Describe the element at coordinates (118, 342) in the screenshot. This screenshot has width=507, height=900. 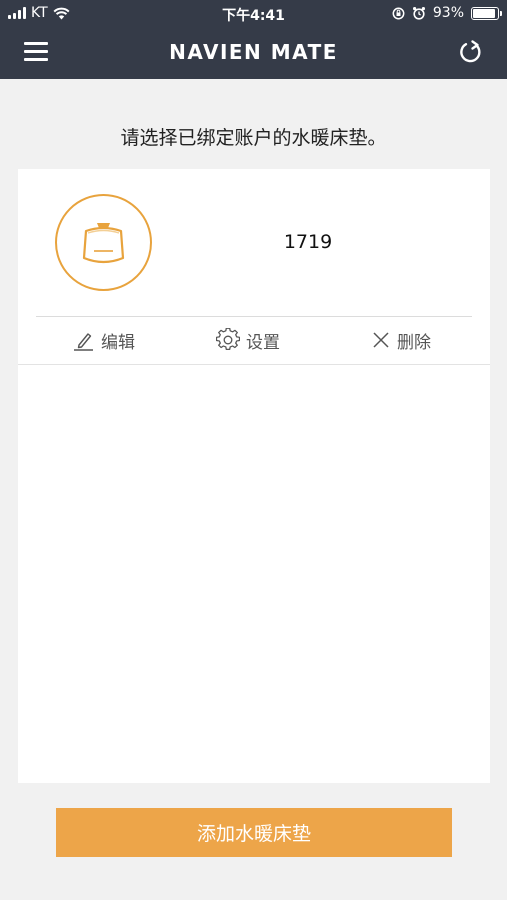
I see `edit-label: 编辑` at that location.